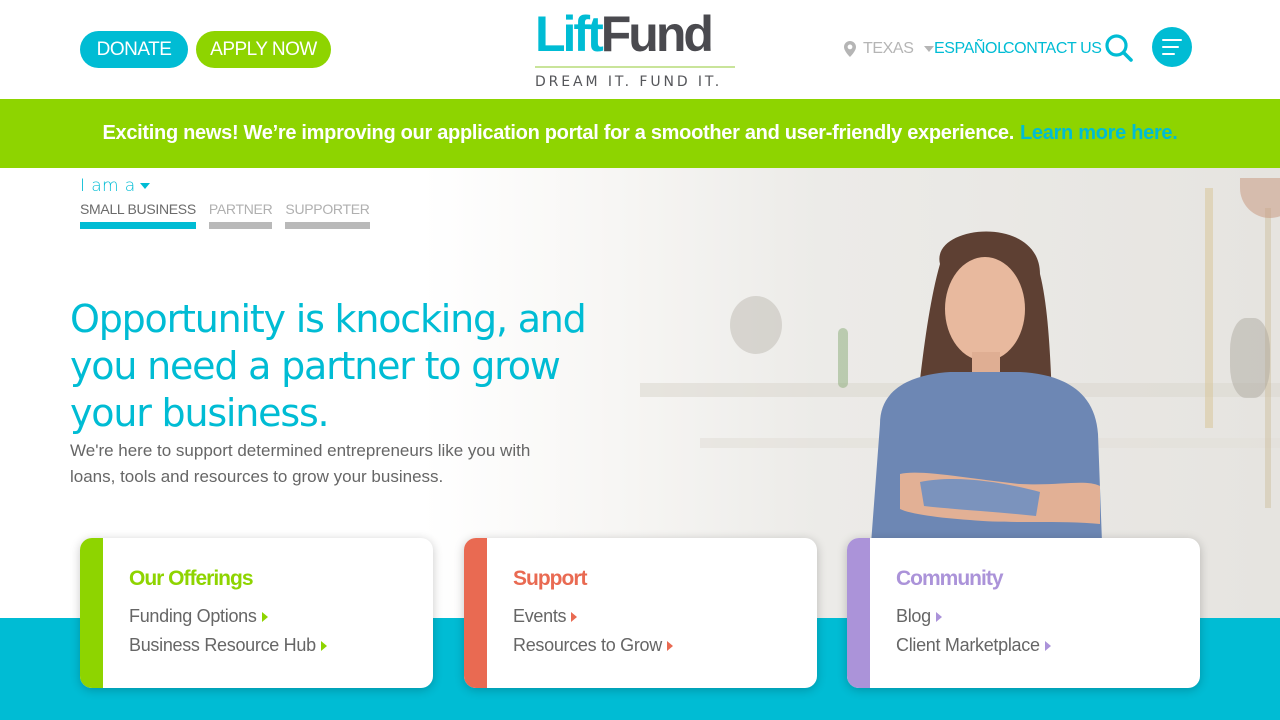 The height and width of the screenshot is (720, 1280). I want to click on events-link: Events, so click(593, 616).